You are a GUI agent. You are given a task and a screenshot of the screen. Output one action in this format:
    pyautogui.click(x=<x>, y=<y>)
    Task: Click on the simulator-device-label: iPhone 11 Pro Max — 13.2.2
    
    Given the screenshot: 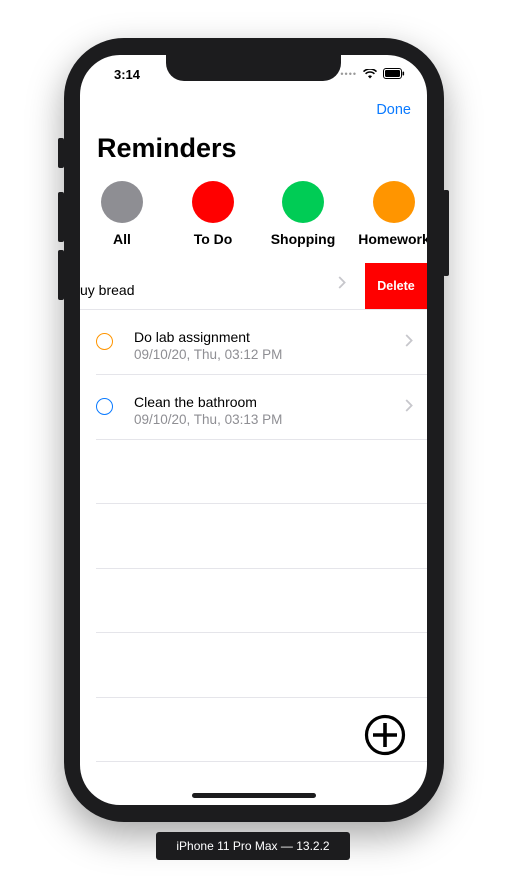 What is the action you would take?
    pyautogui.click(x=253, y=846)
    